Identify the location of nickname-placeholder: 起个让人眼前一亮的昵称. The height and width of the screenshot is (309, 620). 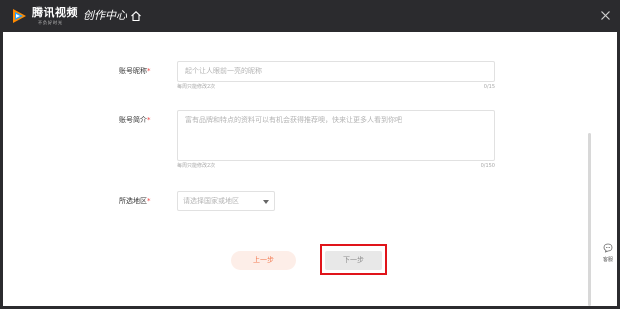
(223, 71).